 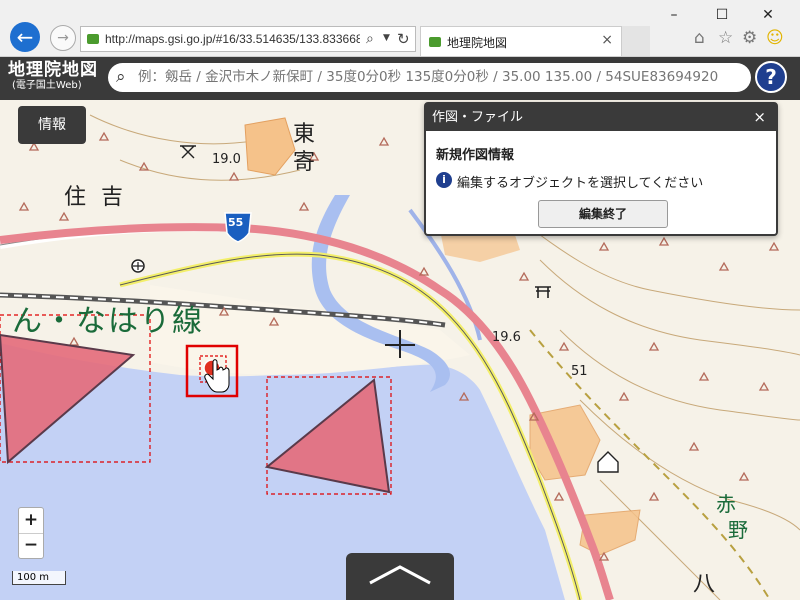 I want to click on help-button: ?, so click(x=771, y=77).